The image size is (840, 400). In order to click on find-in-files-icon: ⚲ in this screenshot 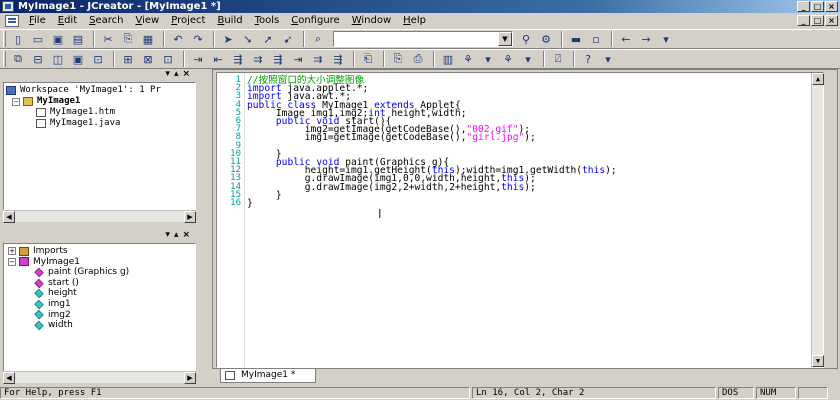, I will do `click(526, 39)`.